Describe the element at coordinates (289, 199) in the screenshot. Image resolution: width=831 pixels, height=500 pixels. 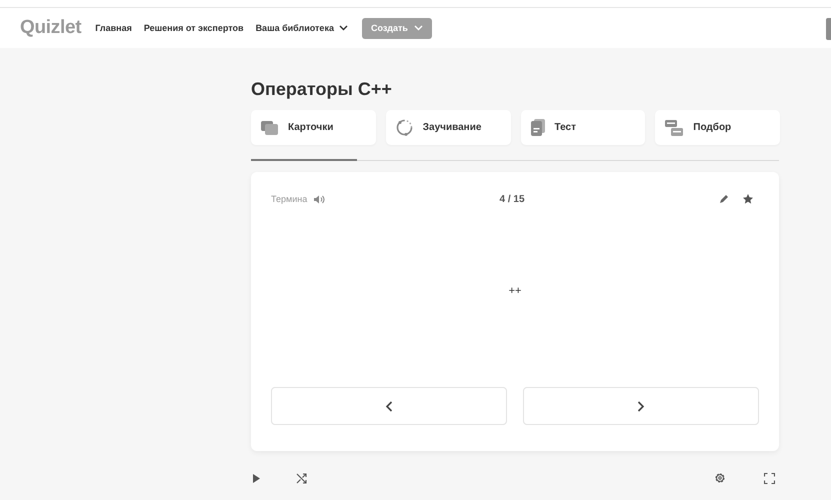
I see `side-label: Термина` at that location.